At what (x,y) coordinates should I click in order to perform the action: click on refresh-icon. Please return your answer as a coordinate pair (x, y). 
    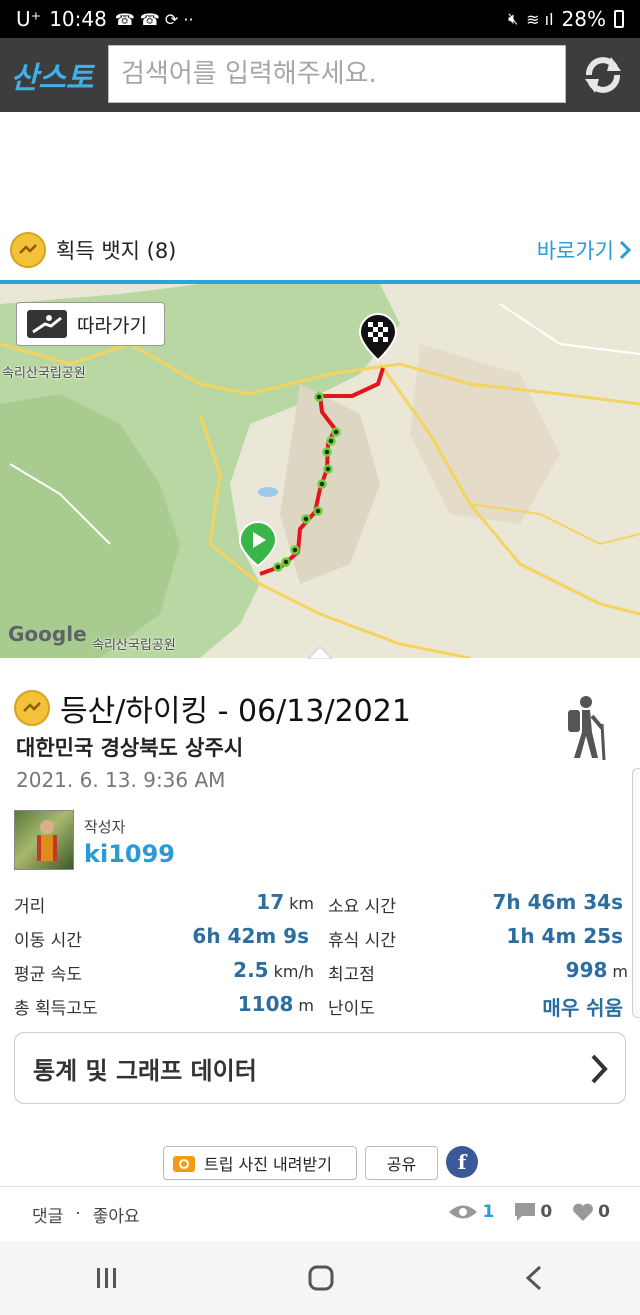
    Looking at the image, I should click on (603, 75).